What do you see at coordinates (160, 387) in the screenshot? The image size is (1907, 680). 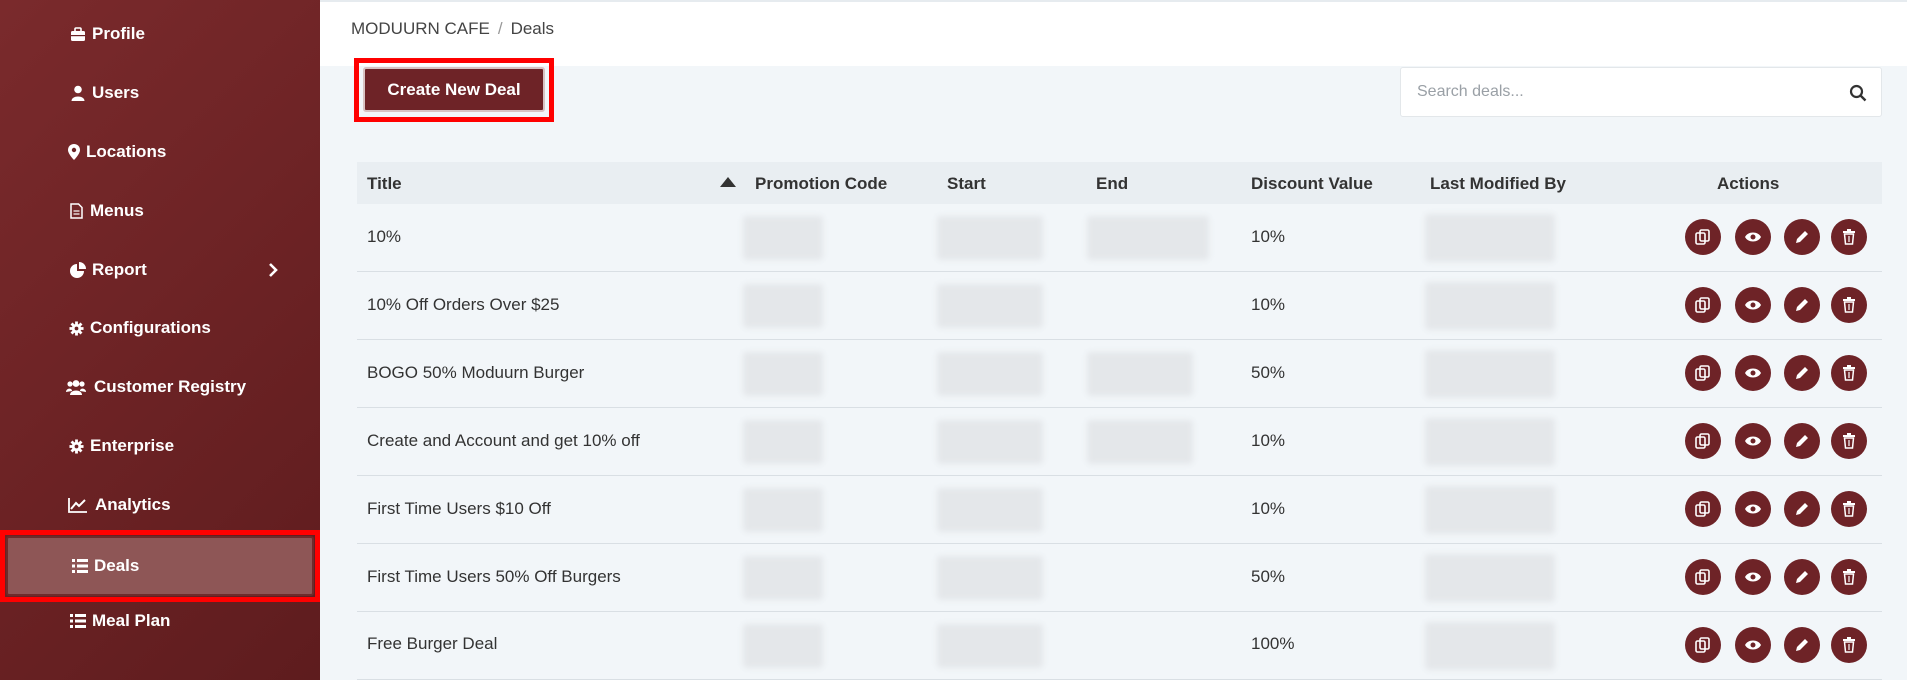 I see `sidebar-item-customer-registry: Customer Registry` at bounding box center [160, 387].